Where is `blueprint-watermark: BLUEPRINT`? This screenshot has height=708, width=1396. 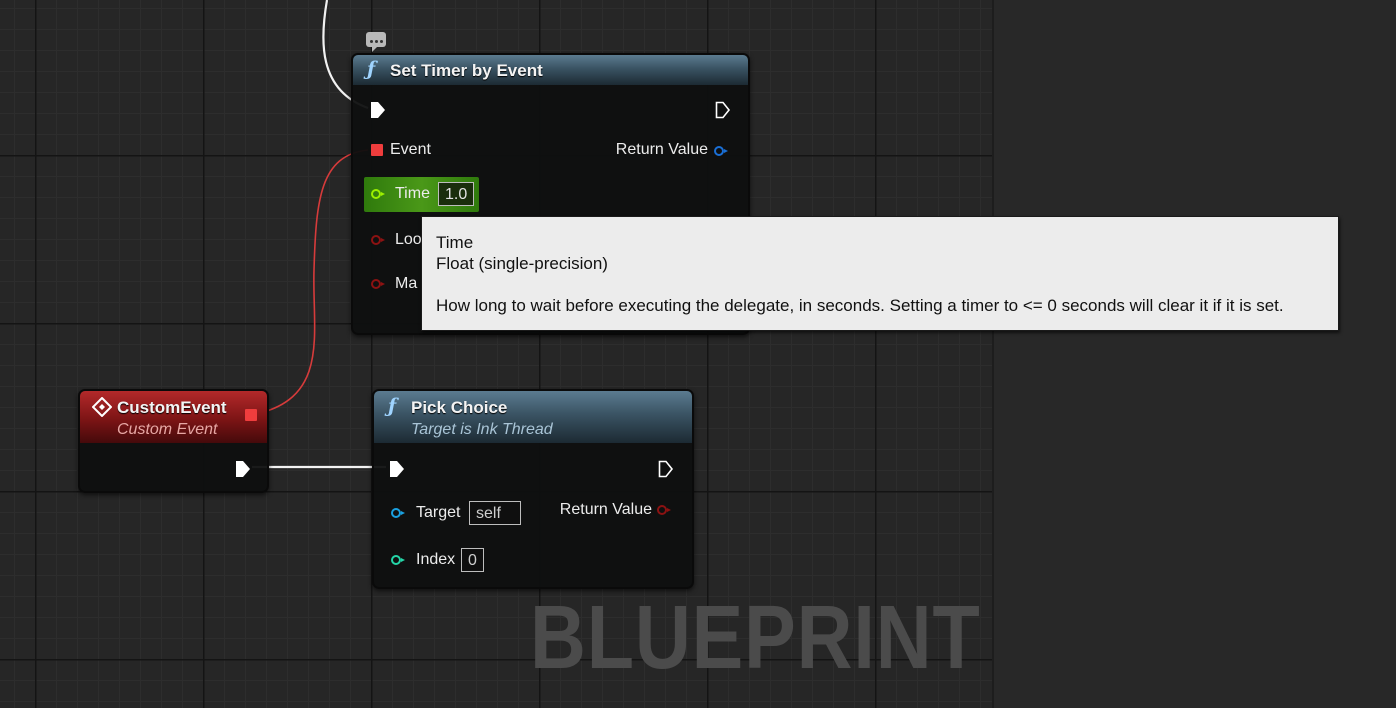 blueprint-watermark: BLUEPRINT is located at coordinates (755, 638).